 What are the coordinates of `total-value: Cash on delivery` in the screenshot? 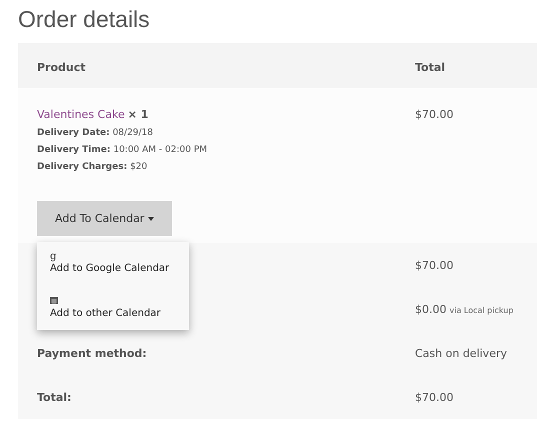 It's located at (461, 353).